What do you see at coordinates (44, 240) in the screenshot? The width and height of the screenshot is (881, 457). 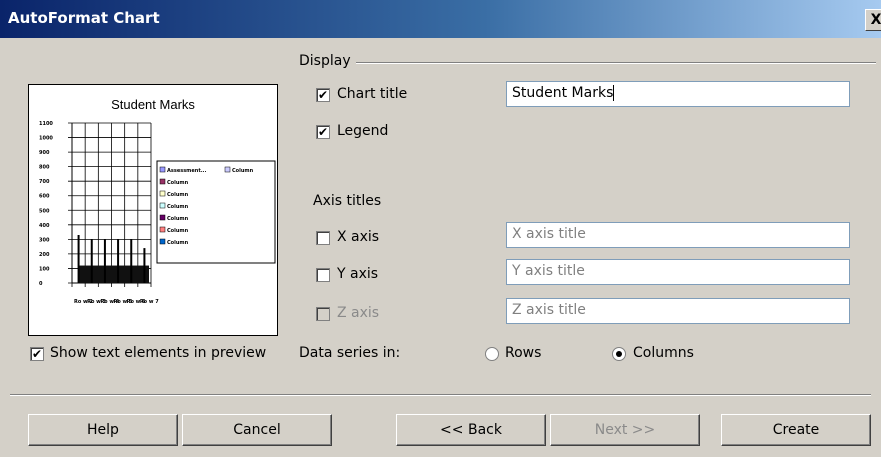 I see `preview-y-tick-label: 300` at bounding box center [44, 240].